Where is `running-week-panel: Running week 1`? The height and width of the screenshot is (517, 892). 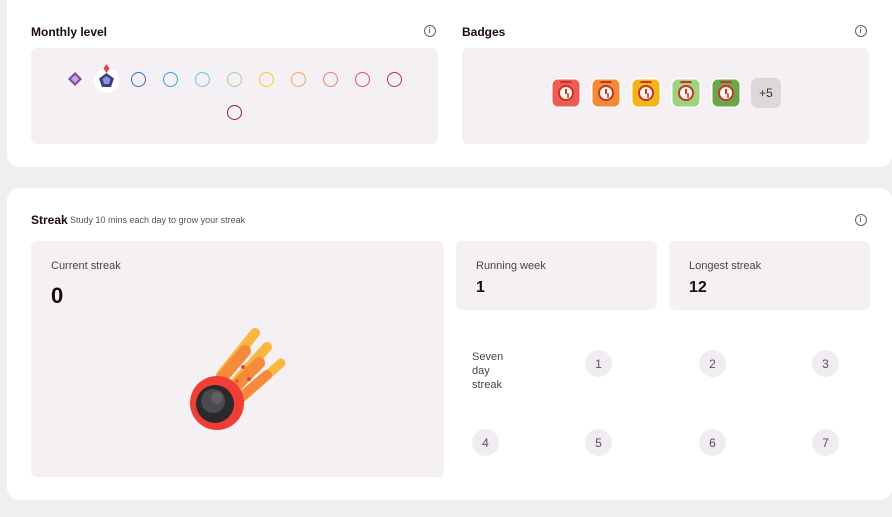
running-week-panel: Running week 1 is located at coordinates (556, 275).